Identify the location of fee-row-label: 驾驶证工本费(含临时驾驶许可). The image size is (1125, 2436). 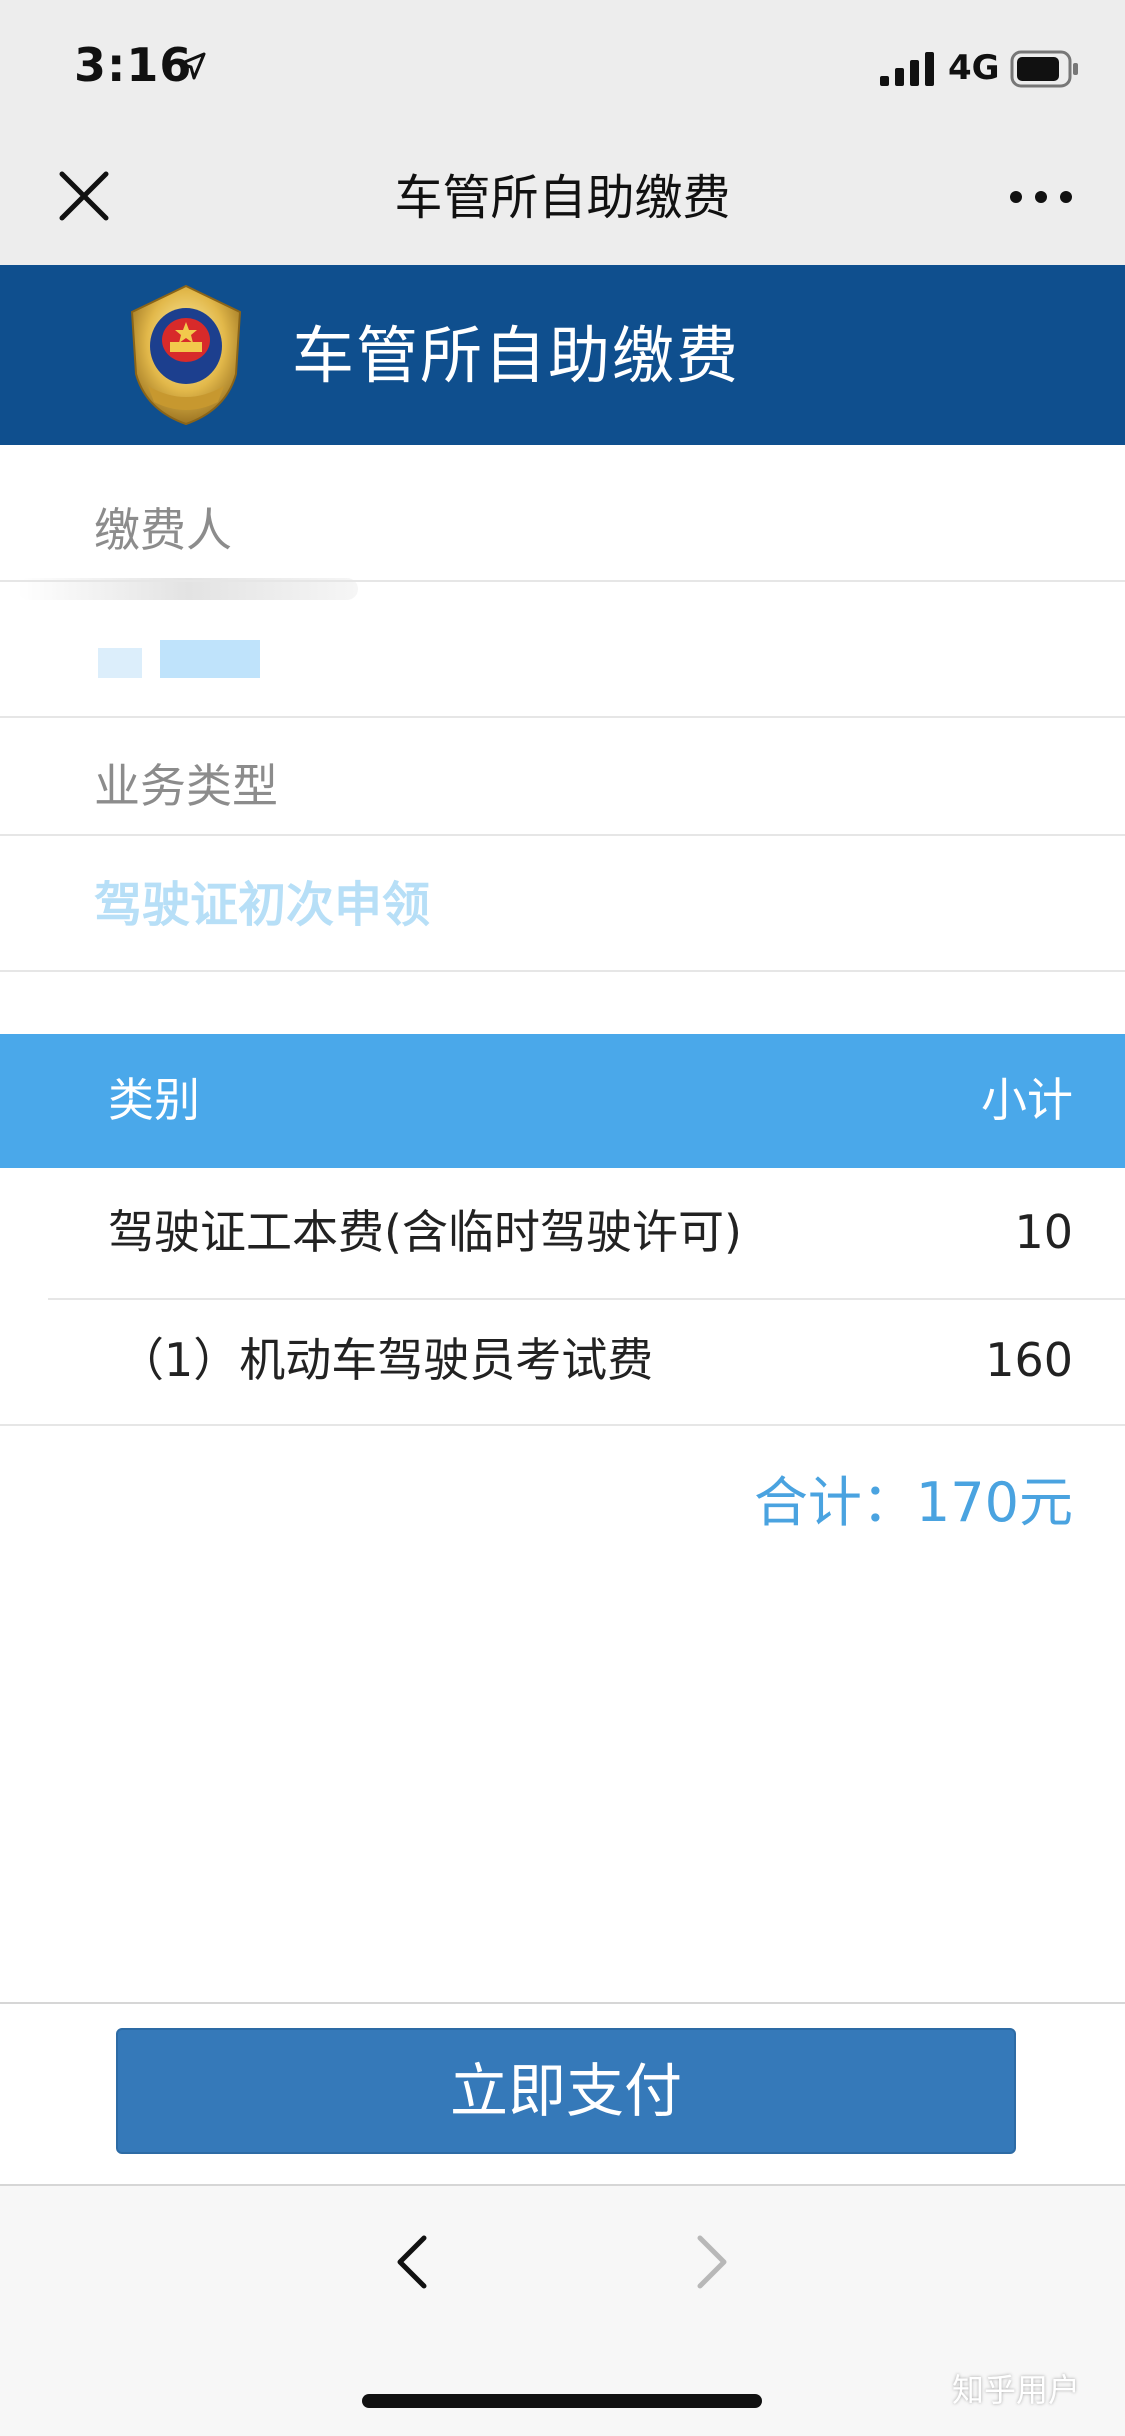
(425, 1232).